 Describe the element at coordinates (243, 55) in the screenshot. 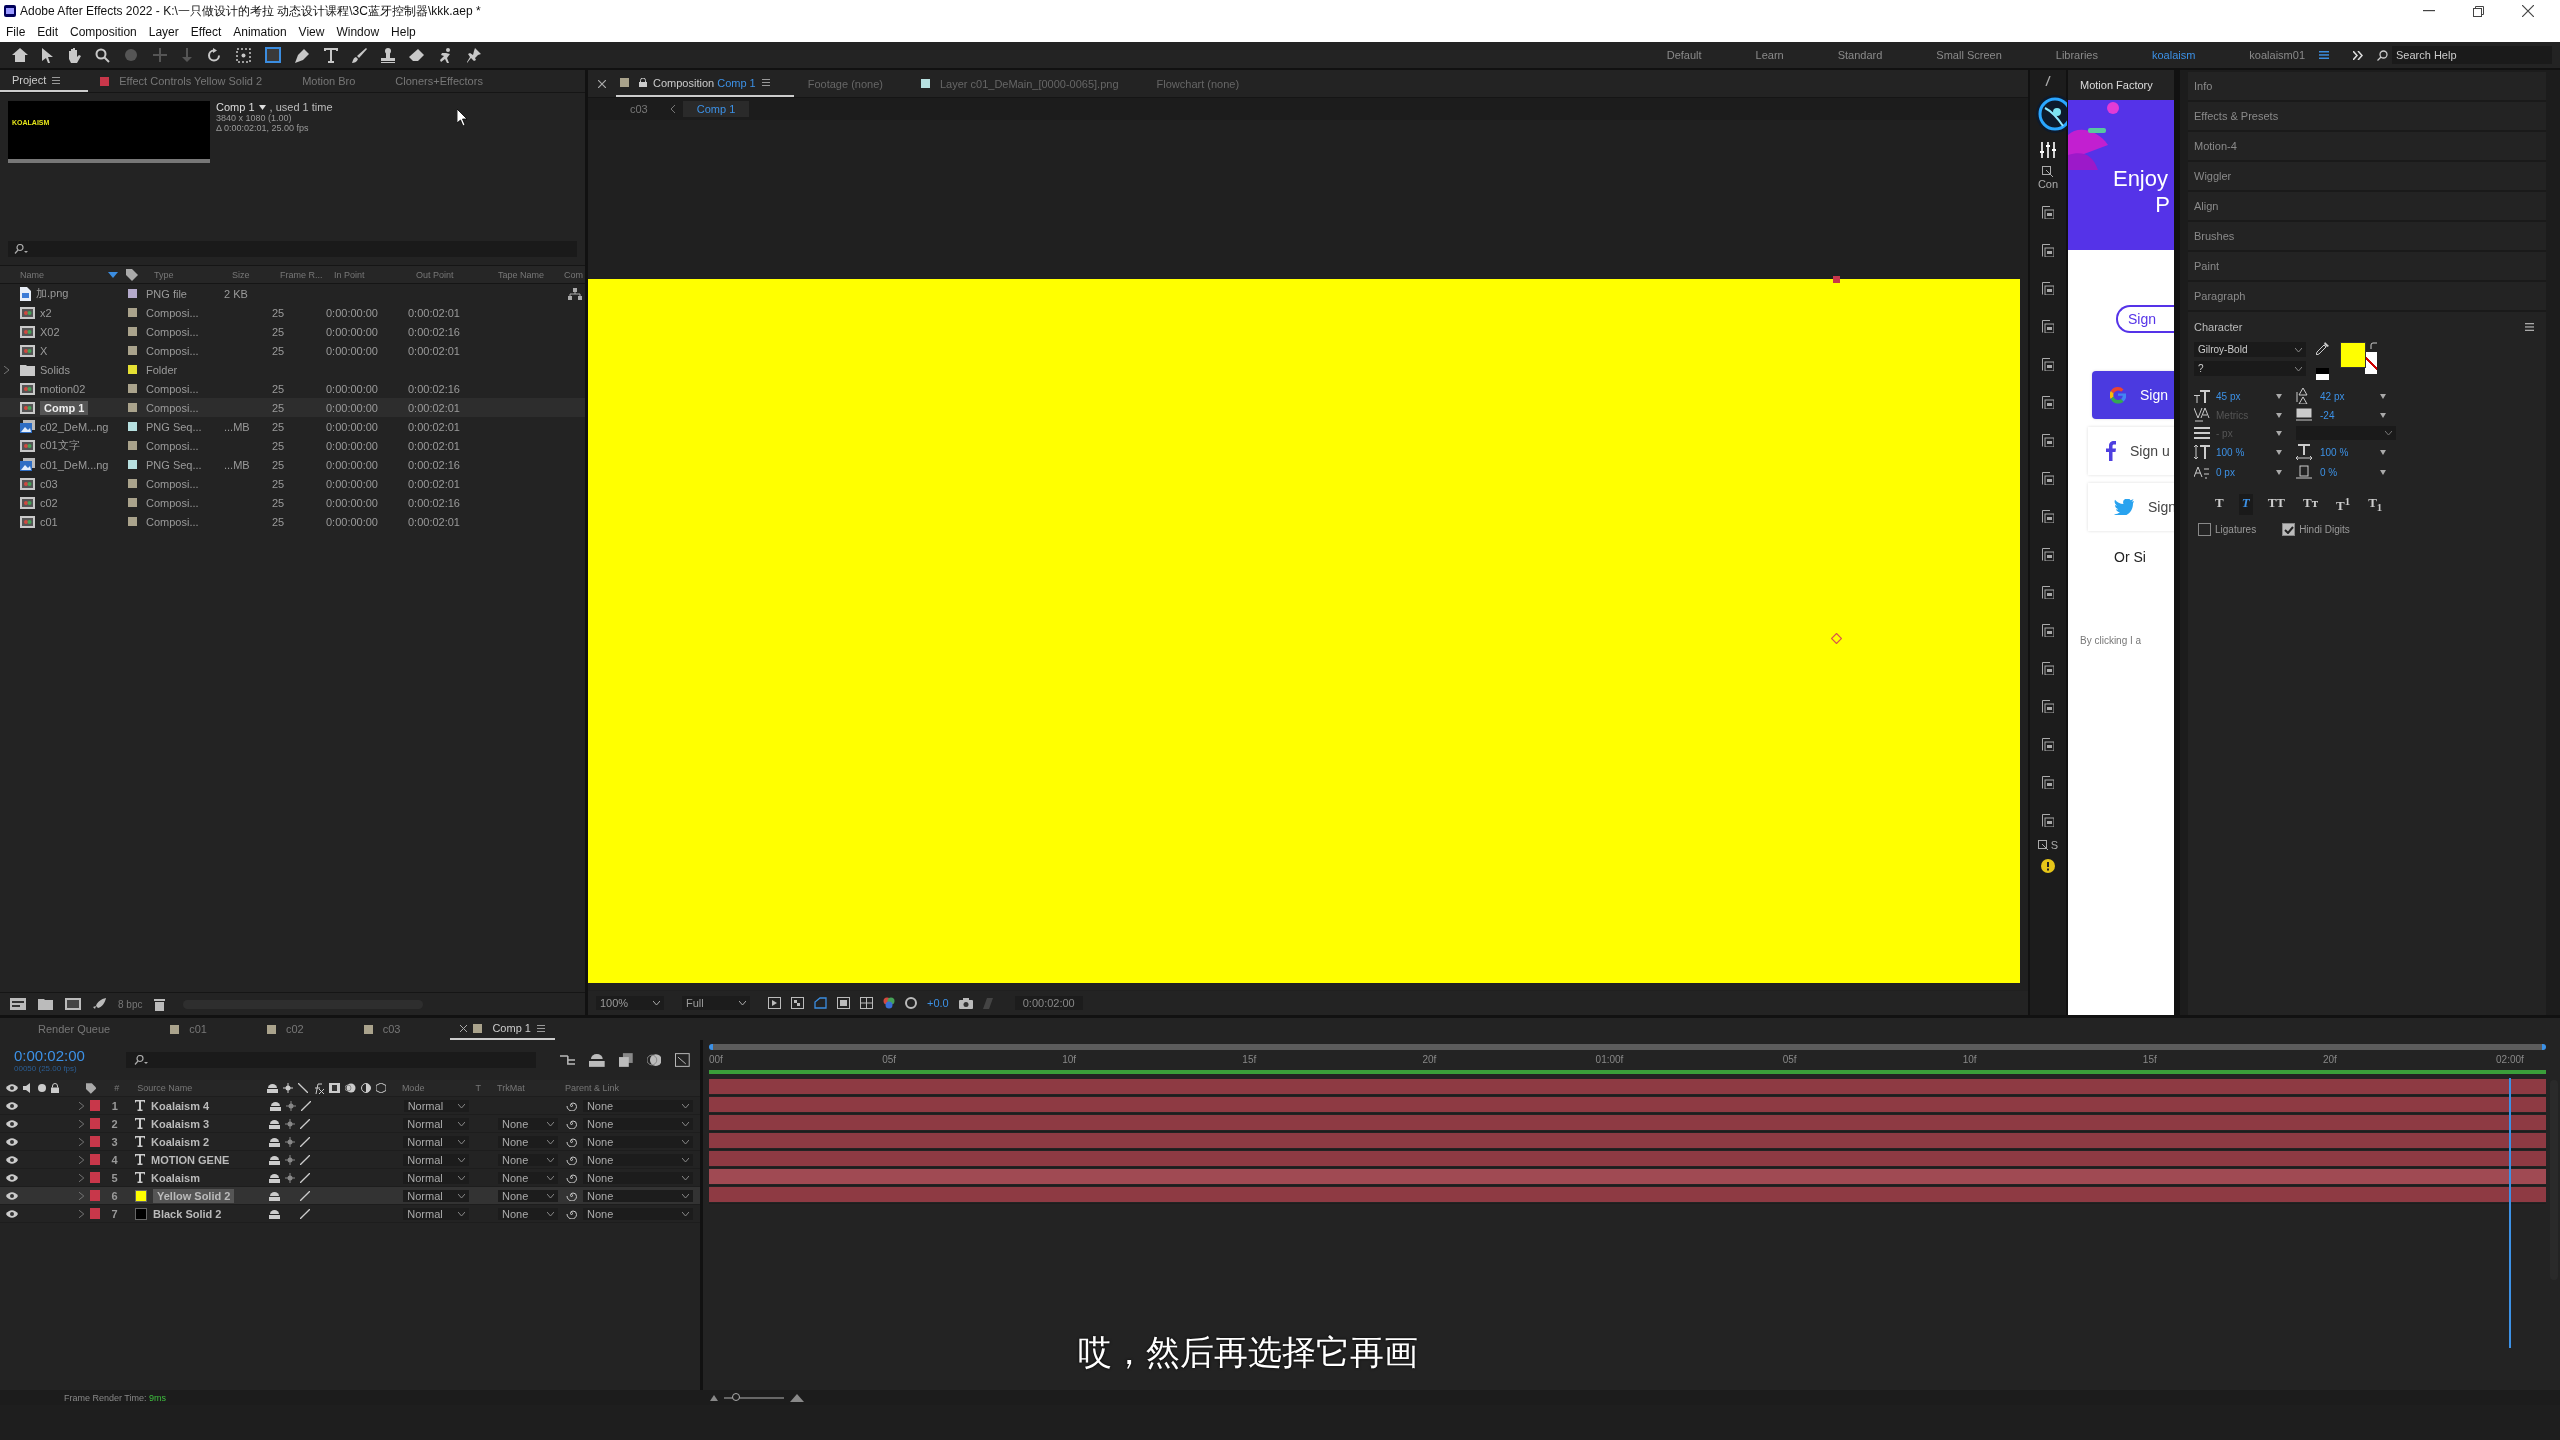

I see `anchor-tool-icon` at that location.